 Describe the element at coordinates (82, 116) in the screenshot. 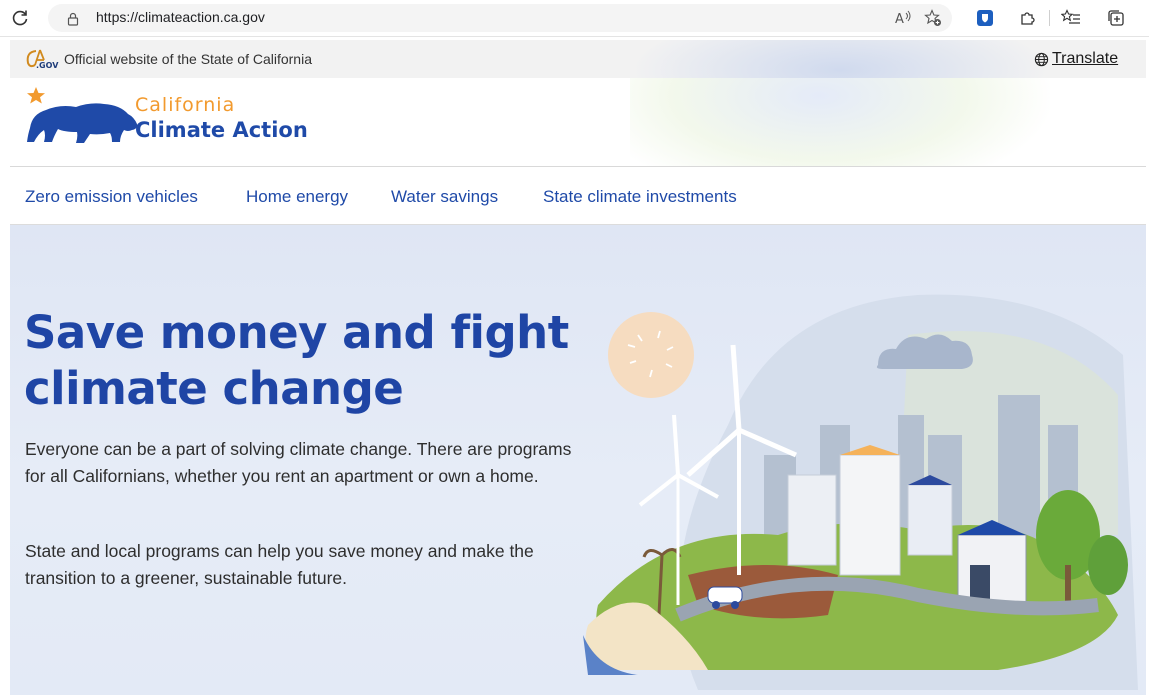

I see `california-bear-logo` at that location.